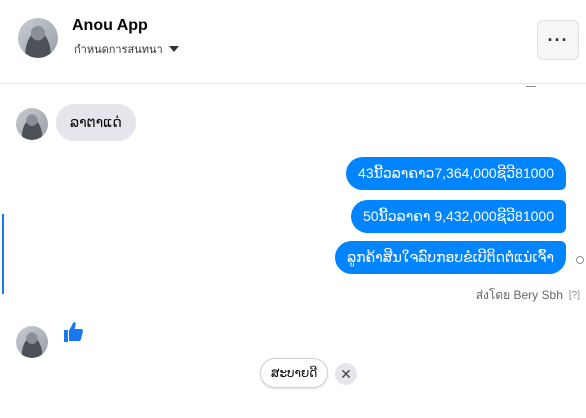  What do you see at coordinates (173, 49) in the screenshot?
I see `caret-down-icon` at bounding box center [173, 49].